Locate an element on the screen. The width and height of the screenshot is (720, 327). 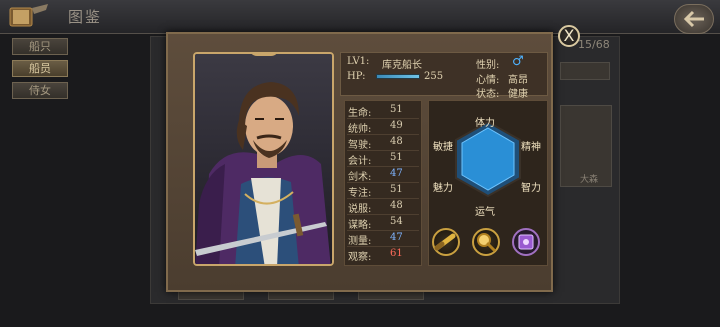
spyglass-icon is located at coordinates (446, 242).